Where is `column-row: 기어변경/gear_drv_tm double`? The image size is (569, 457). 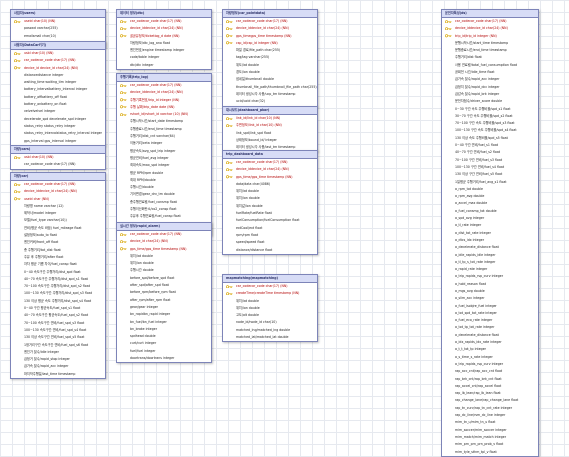 column-row: 기어변경/gear_drv_tm double is located at coordinates (164, 194).